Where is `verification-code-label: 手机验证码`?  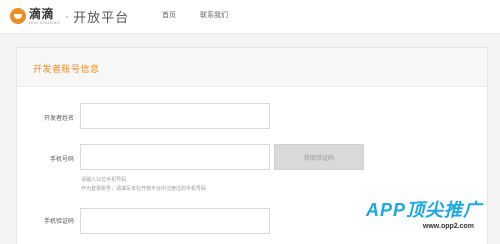 verification-code-label: 手机验证码 is located at coordinates (58, 222).